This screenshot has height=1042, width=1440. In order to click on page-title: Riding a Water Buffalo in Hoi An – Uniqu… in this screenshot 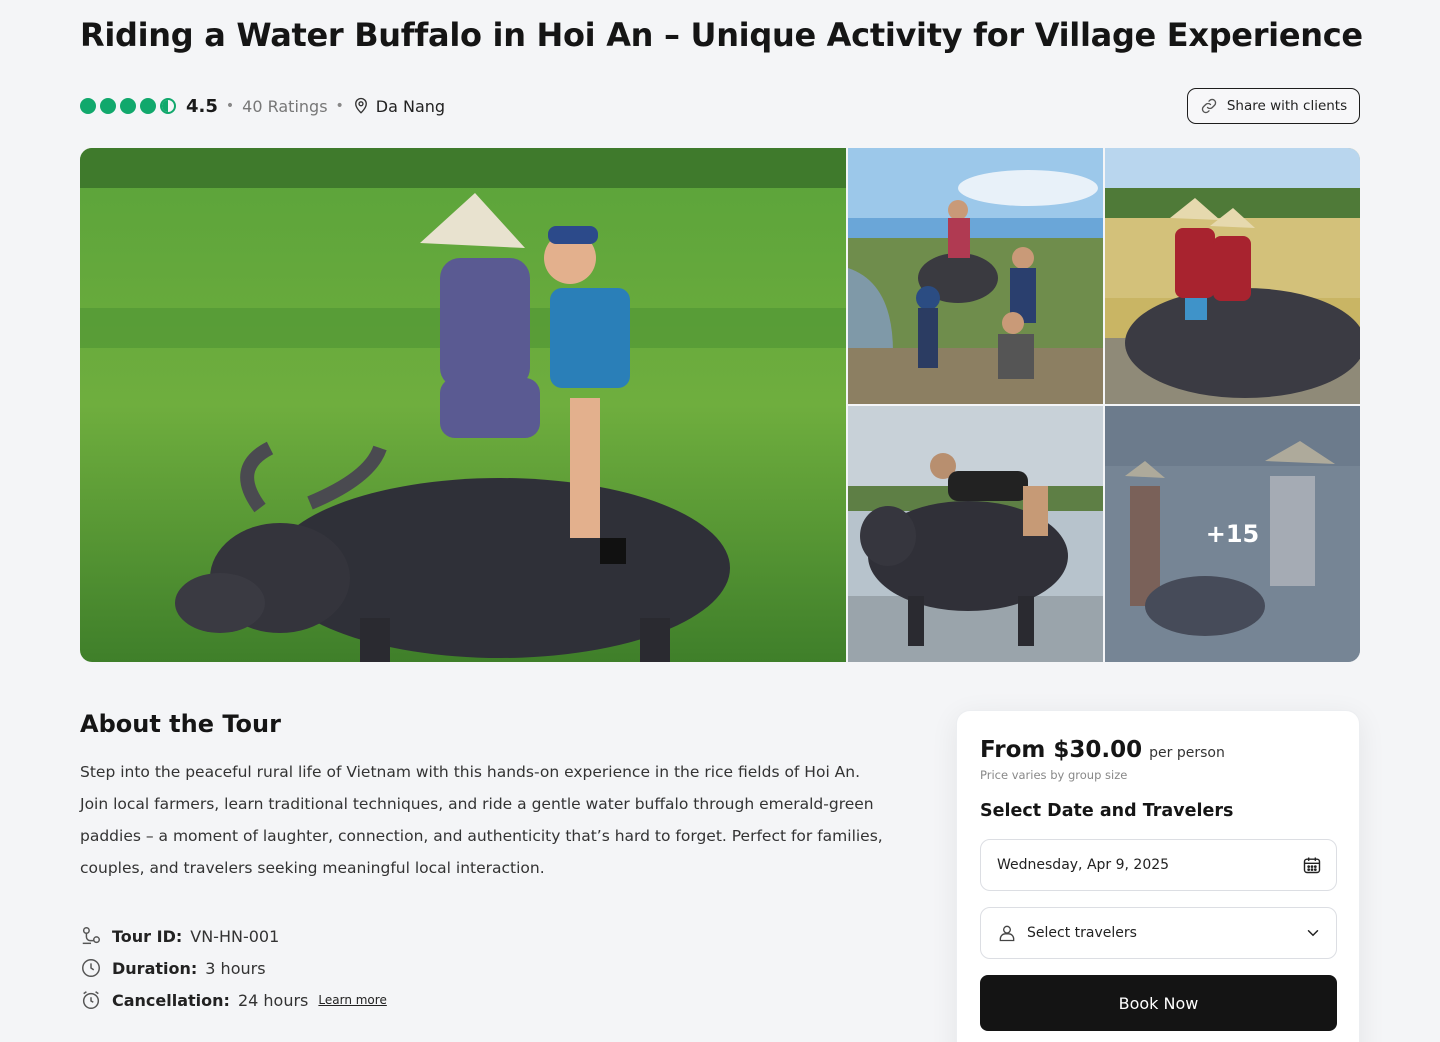, I will do `click(721, 35)`.